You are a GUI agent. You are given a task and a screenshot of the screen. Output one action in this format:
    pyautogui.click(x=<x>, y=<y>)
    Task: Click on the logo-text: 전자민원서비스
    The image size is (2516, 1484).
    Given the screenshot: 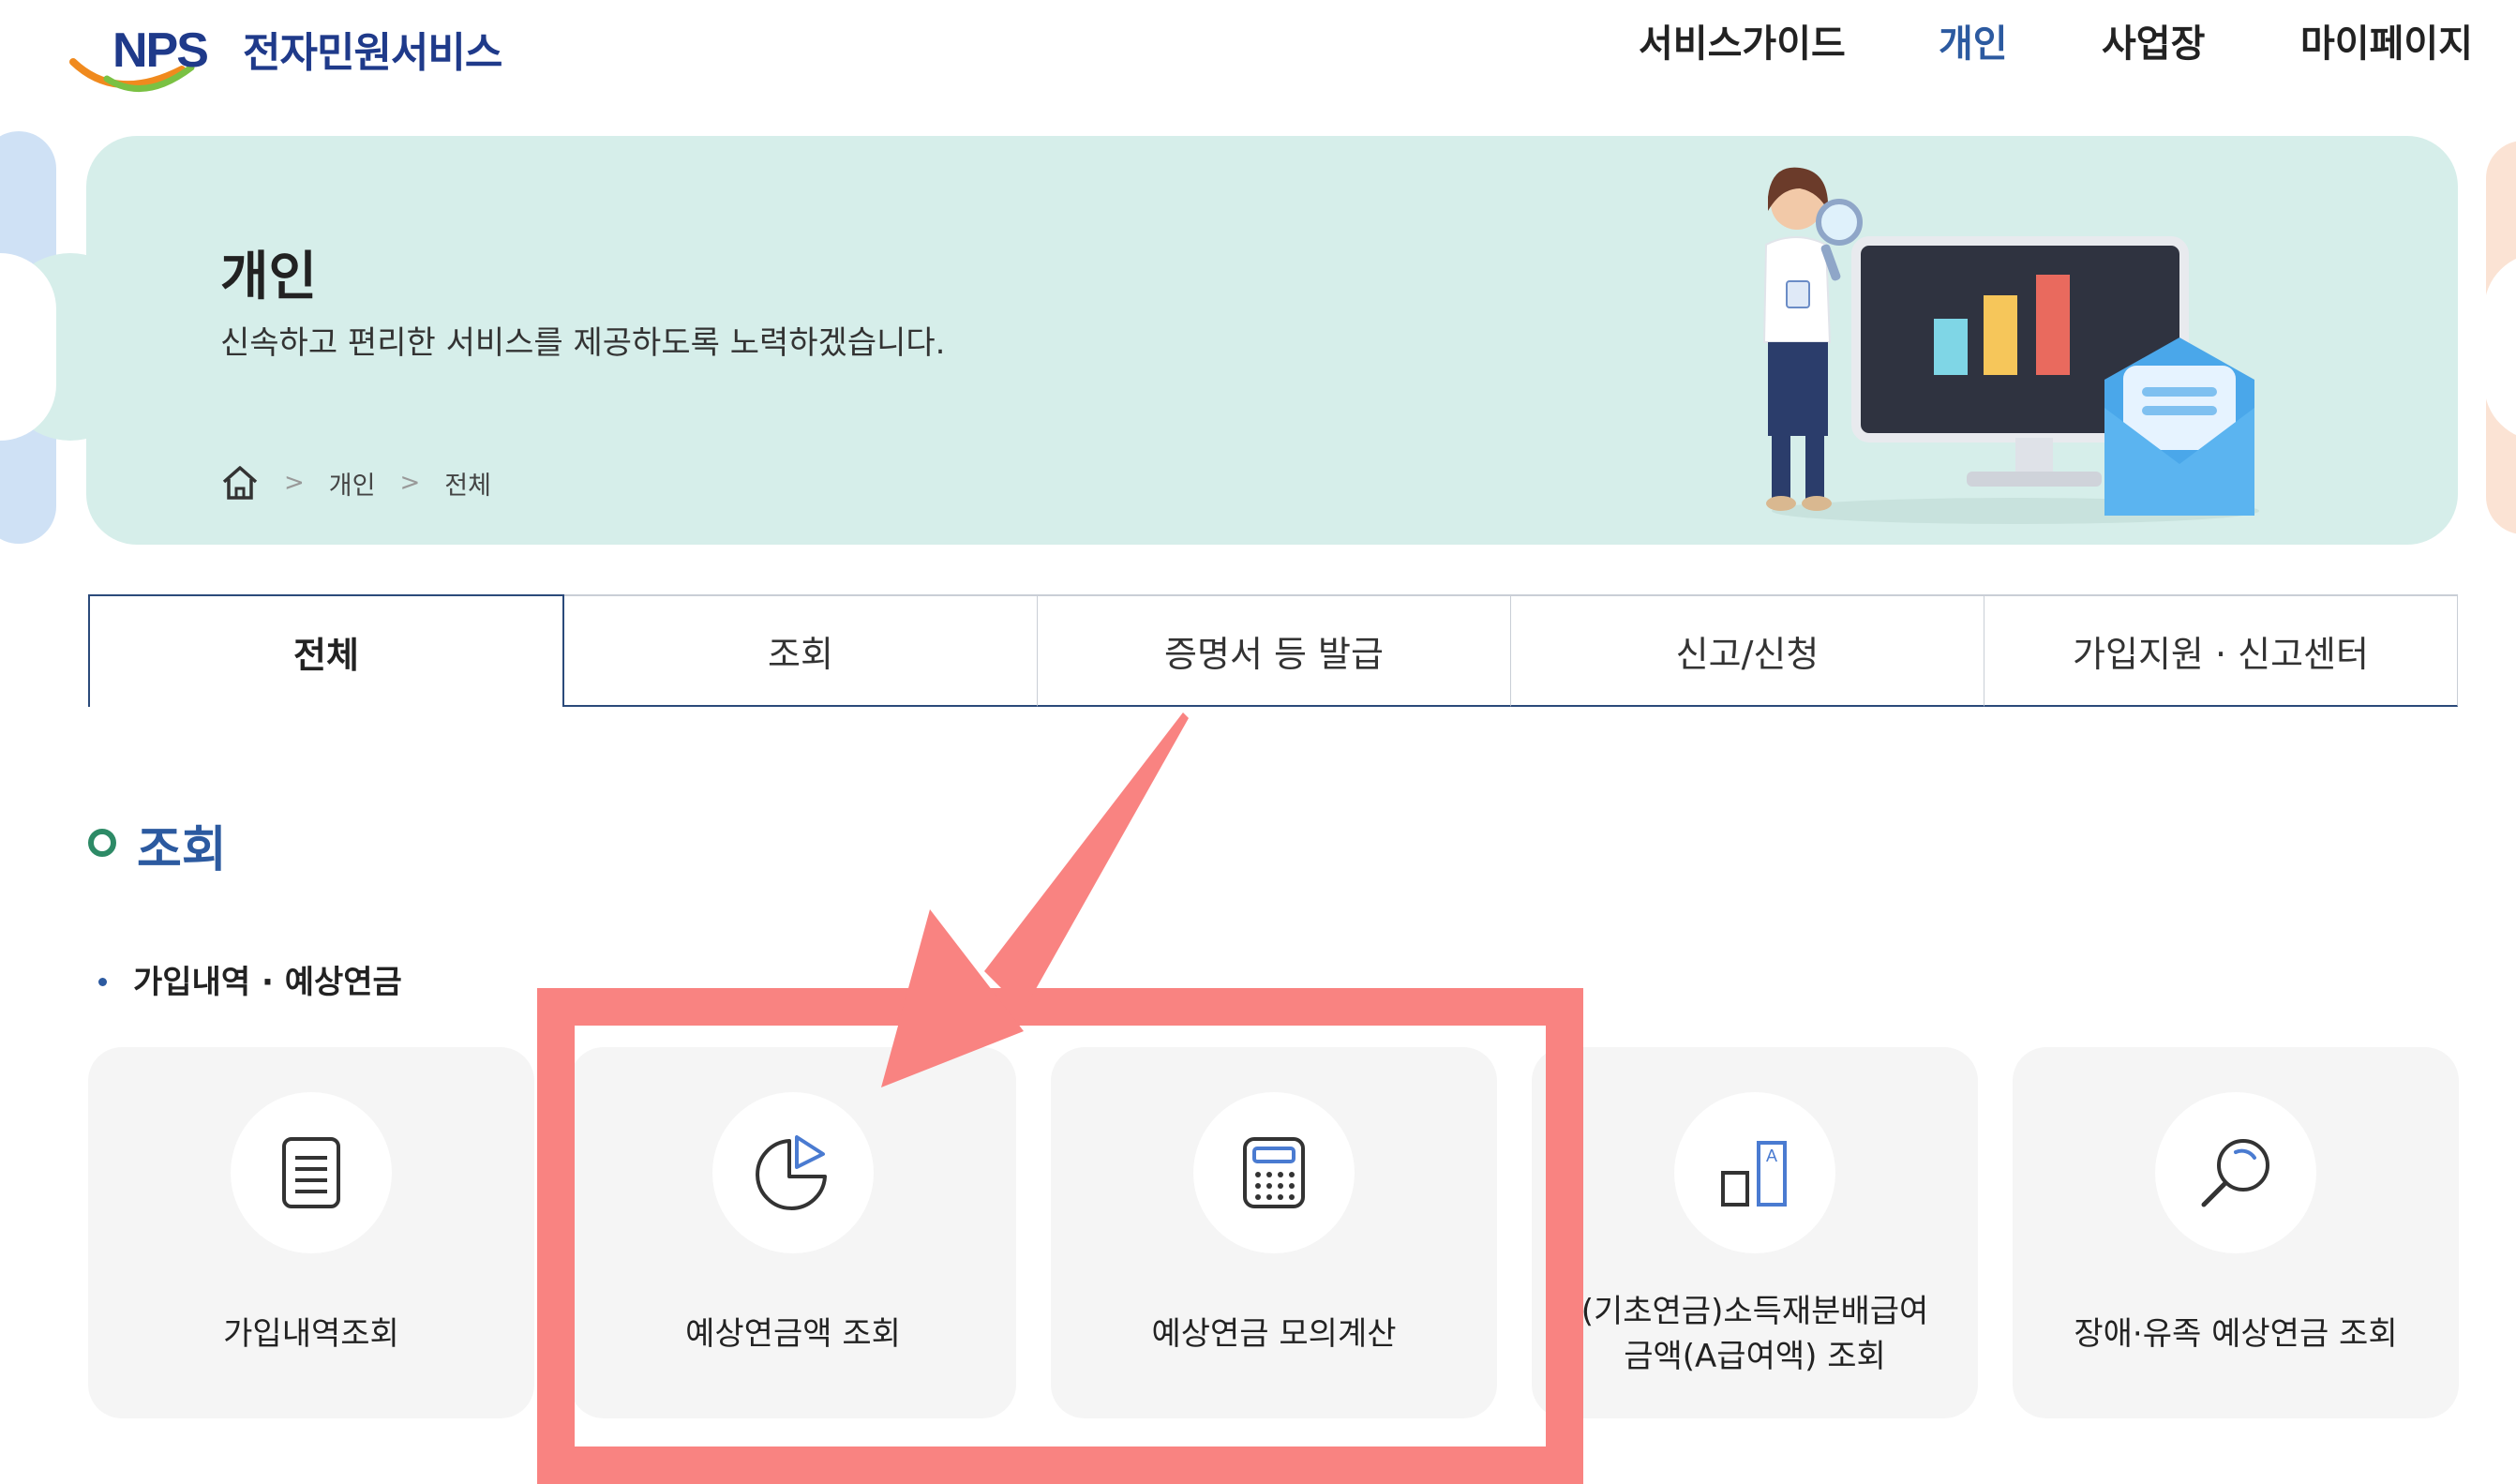 What is the action you would take?
    pyautogui.click(x=372, y=53)
    